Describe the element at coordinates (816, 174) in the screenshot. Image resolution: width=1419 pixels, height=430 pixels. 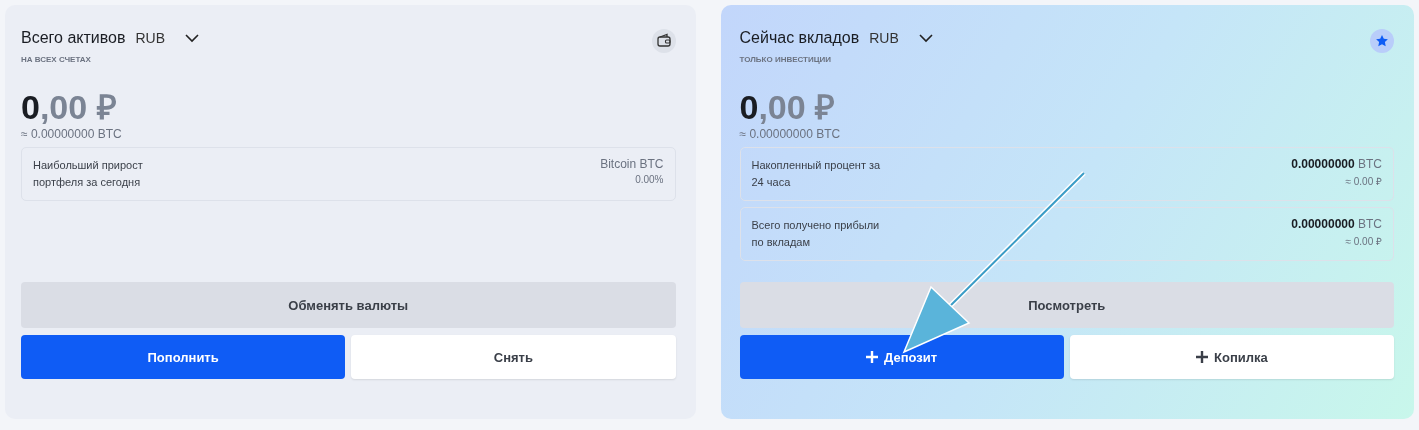
I see `stat-label: Накопленный процент за 24 часа` at that location.